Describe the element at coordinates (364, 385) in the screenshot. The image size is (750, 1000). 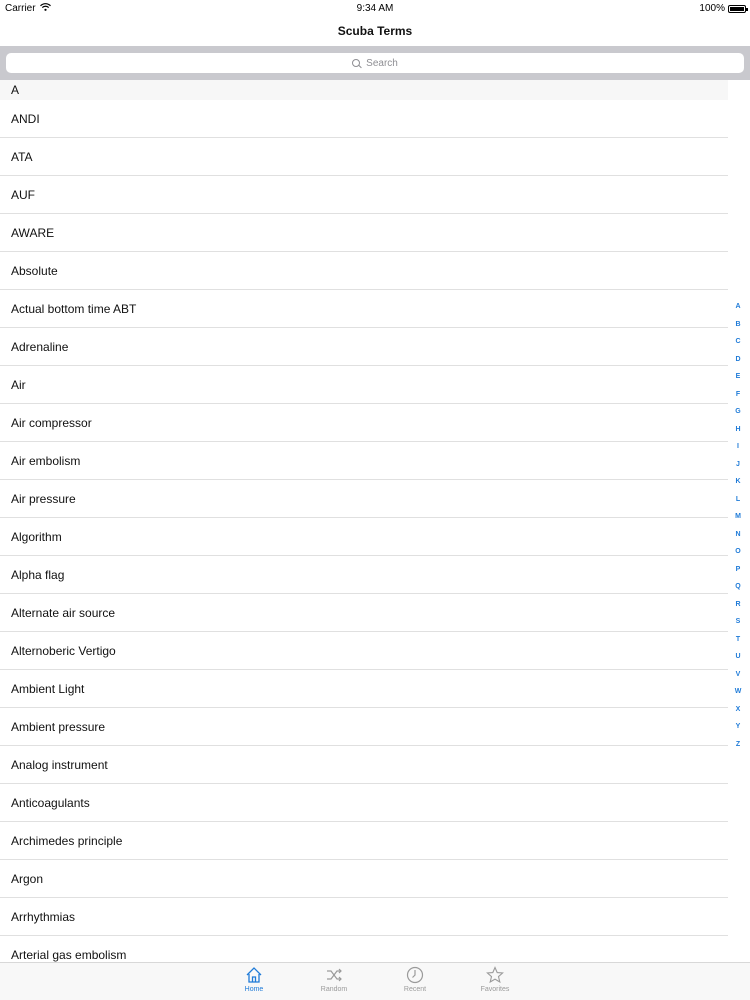
I see `list-item: Air` at that location.